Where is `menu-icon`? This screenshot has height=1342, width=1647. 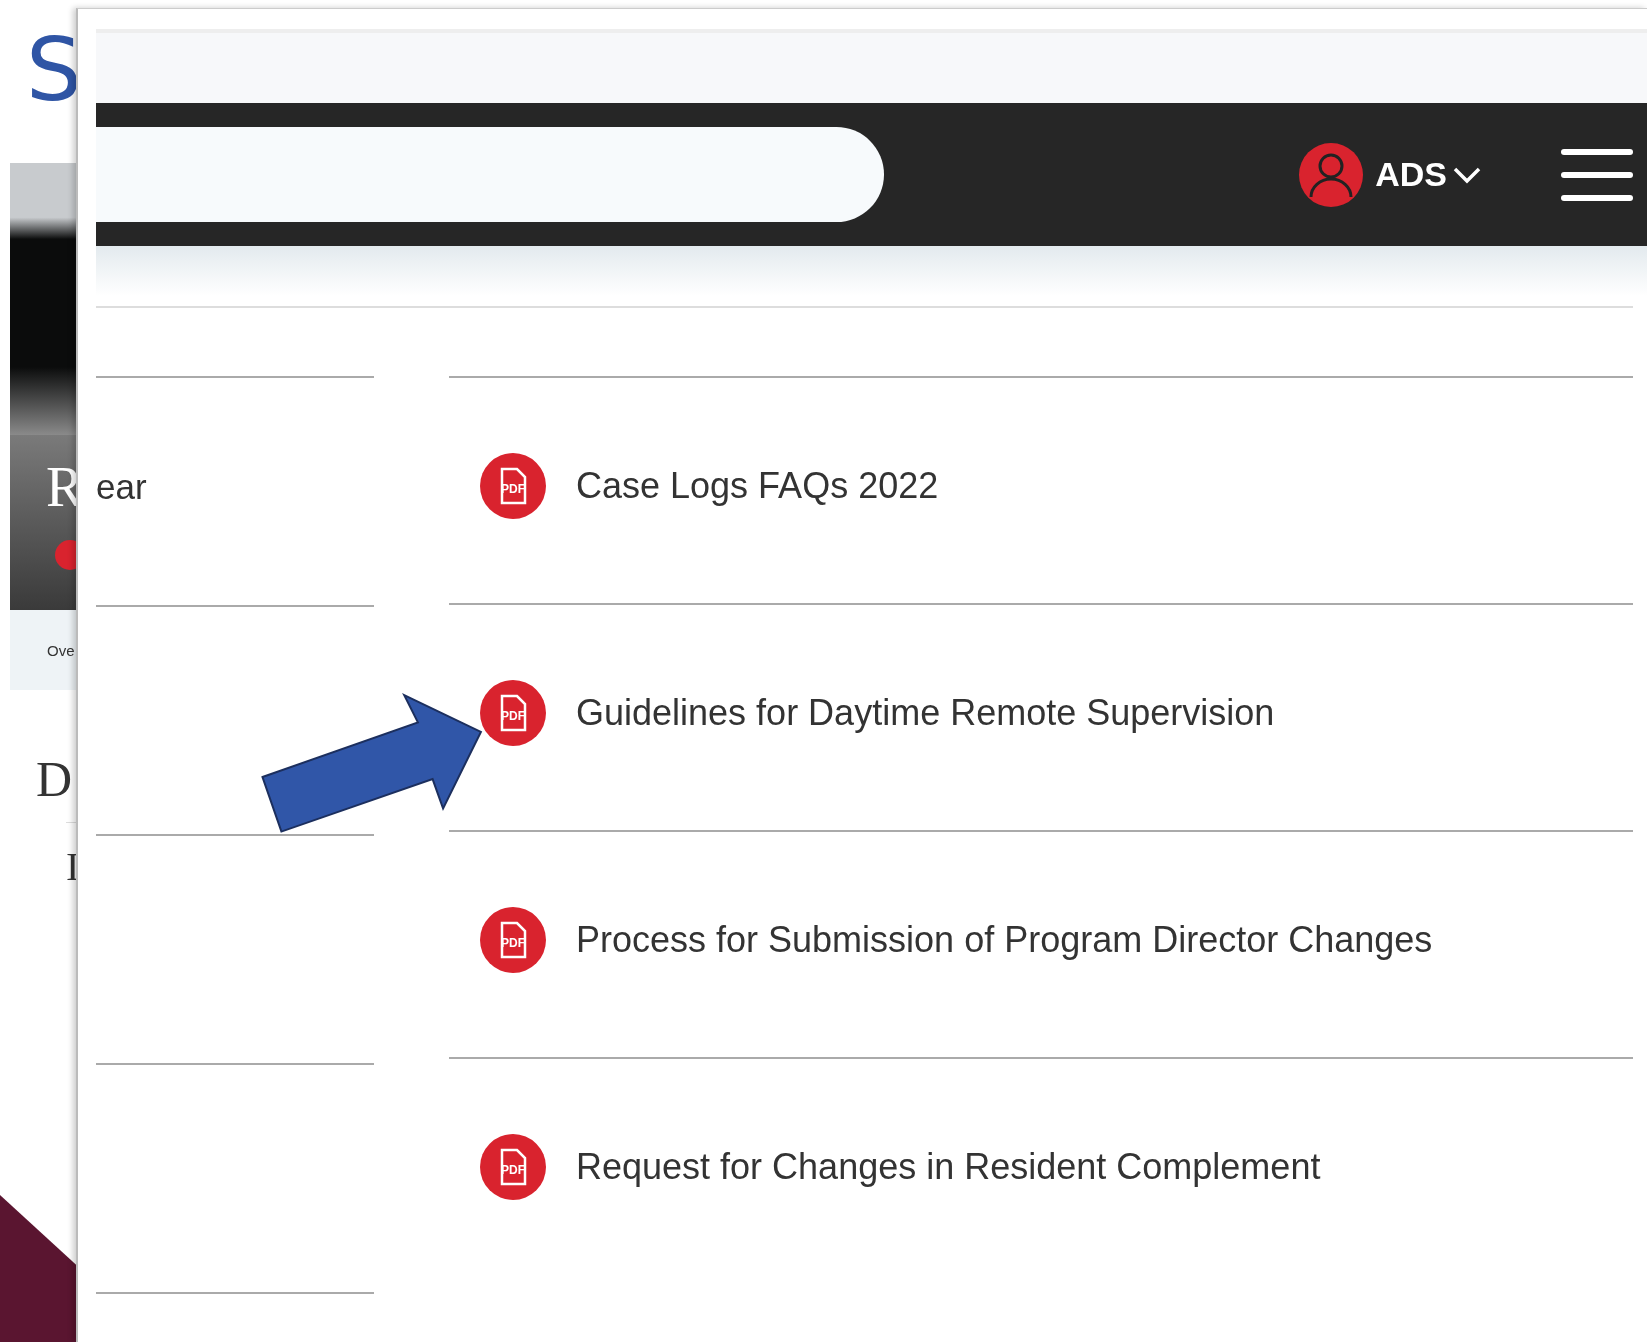
menu-icon is located at coordinates (1597, 174).